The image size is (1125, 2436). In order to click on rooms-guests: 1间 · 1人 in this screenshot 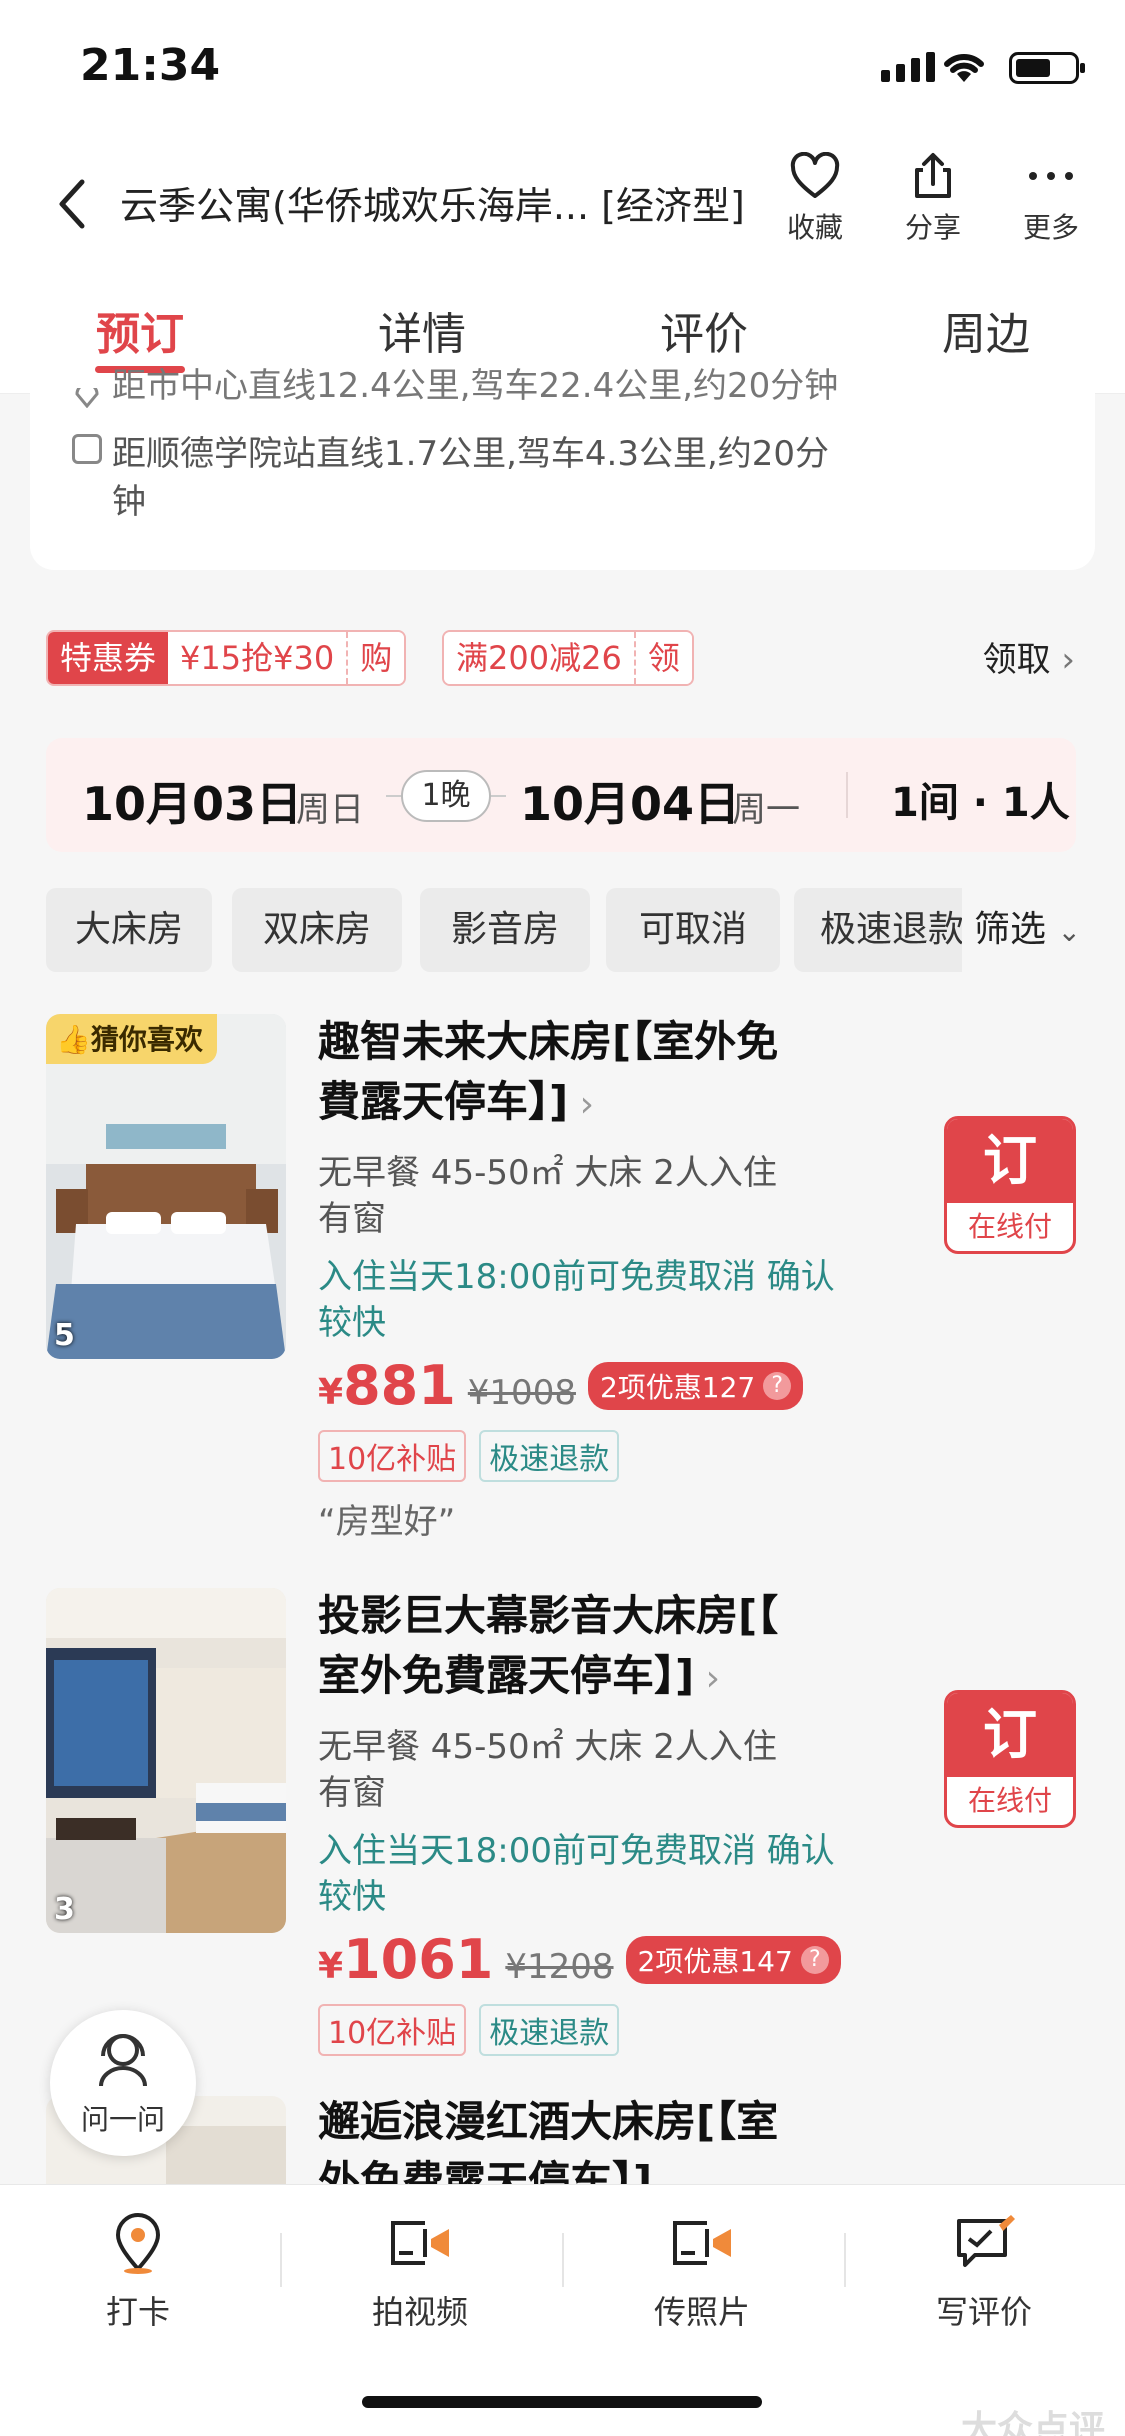, I will do `click(980, 799)`.